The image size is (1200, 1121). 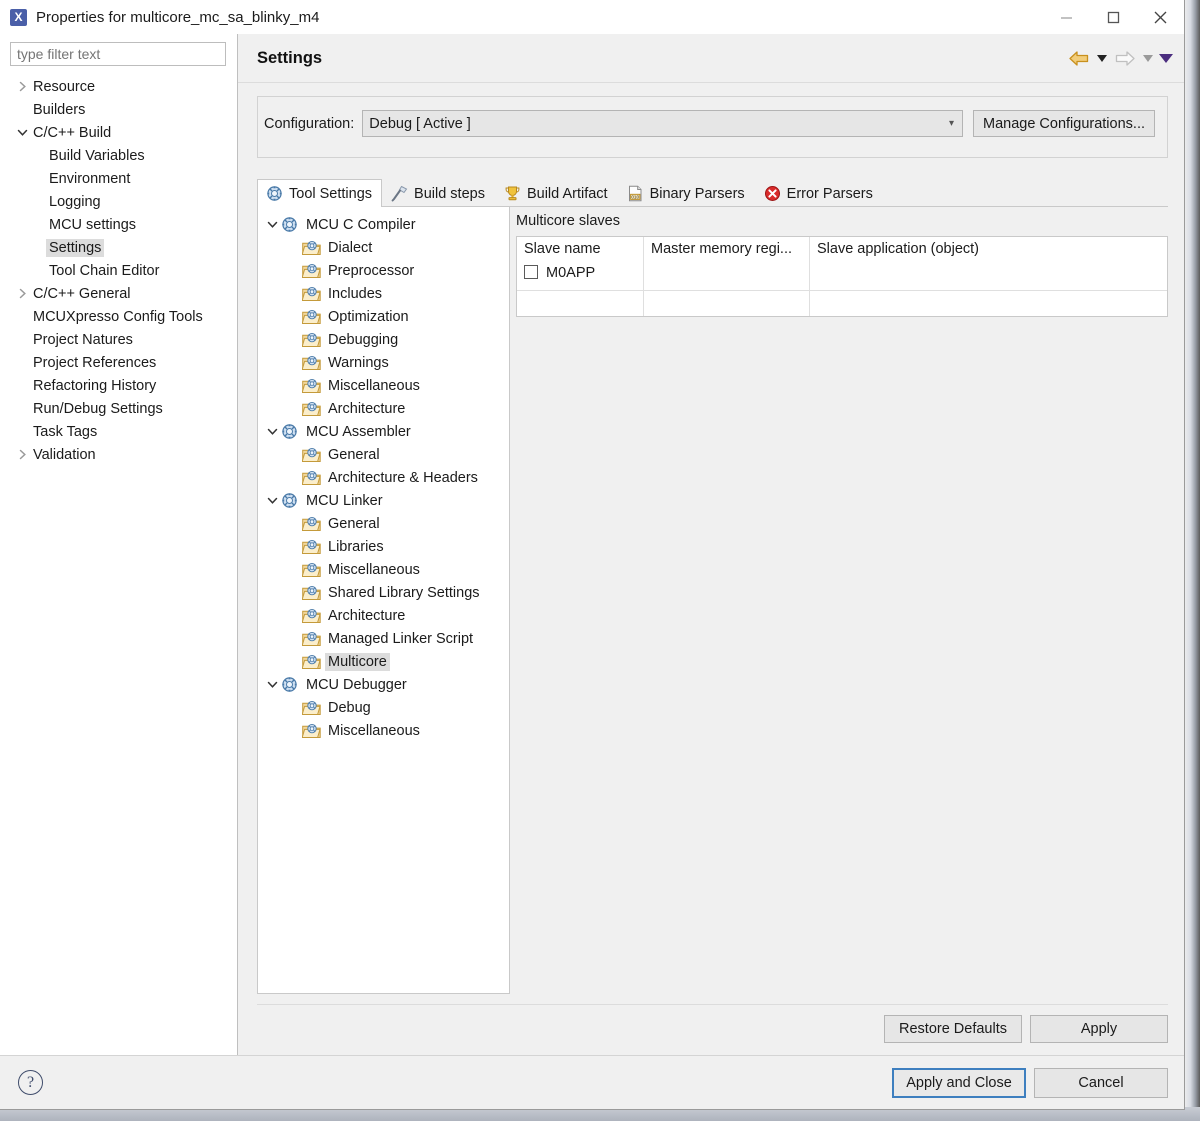 I want to click on sidebar-item-task-tags: Task Tags, so click(x=118, y=431).